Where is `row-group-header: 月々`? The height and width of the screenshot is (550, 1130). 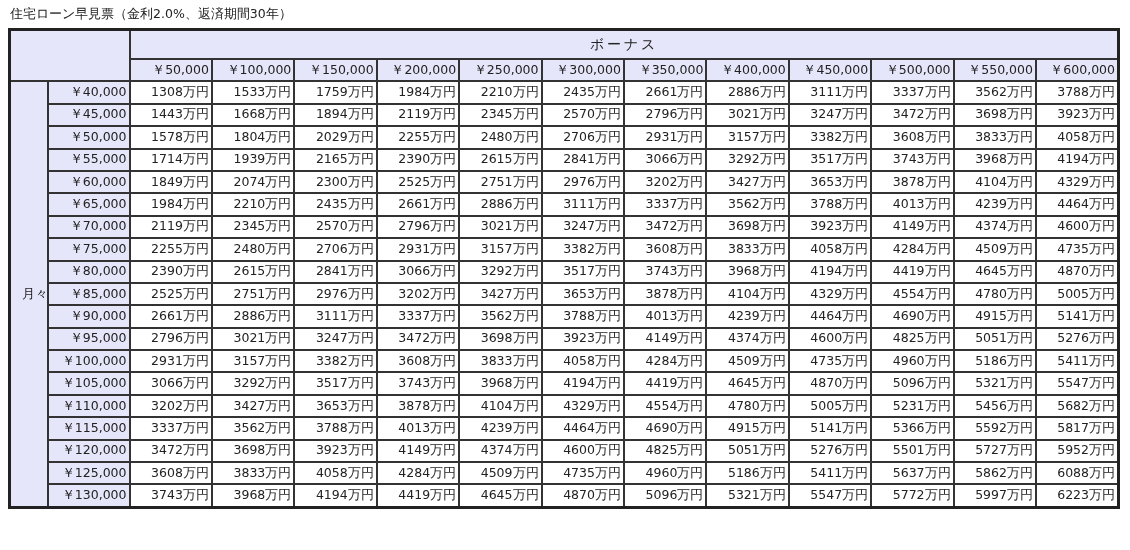 row-group-header: 月々 is located at coordinates (28, 294).